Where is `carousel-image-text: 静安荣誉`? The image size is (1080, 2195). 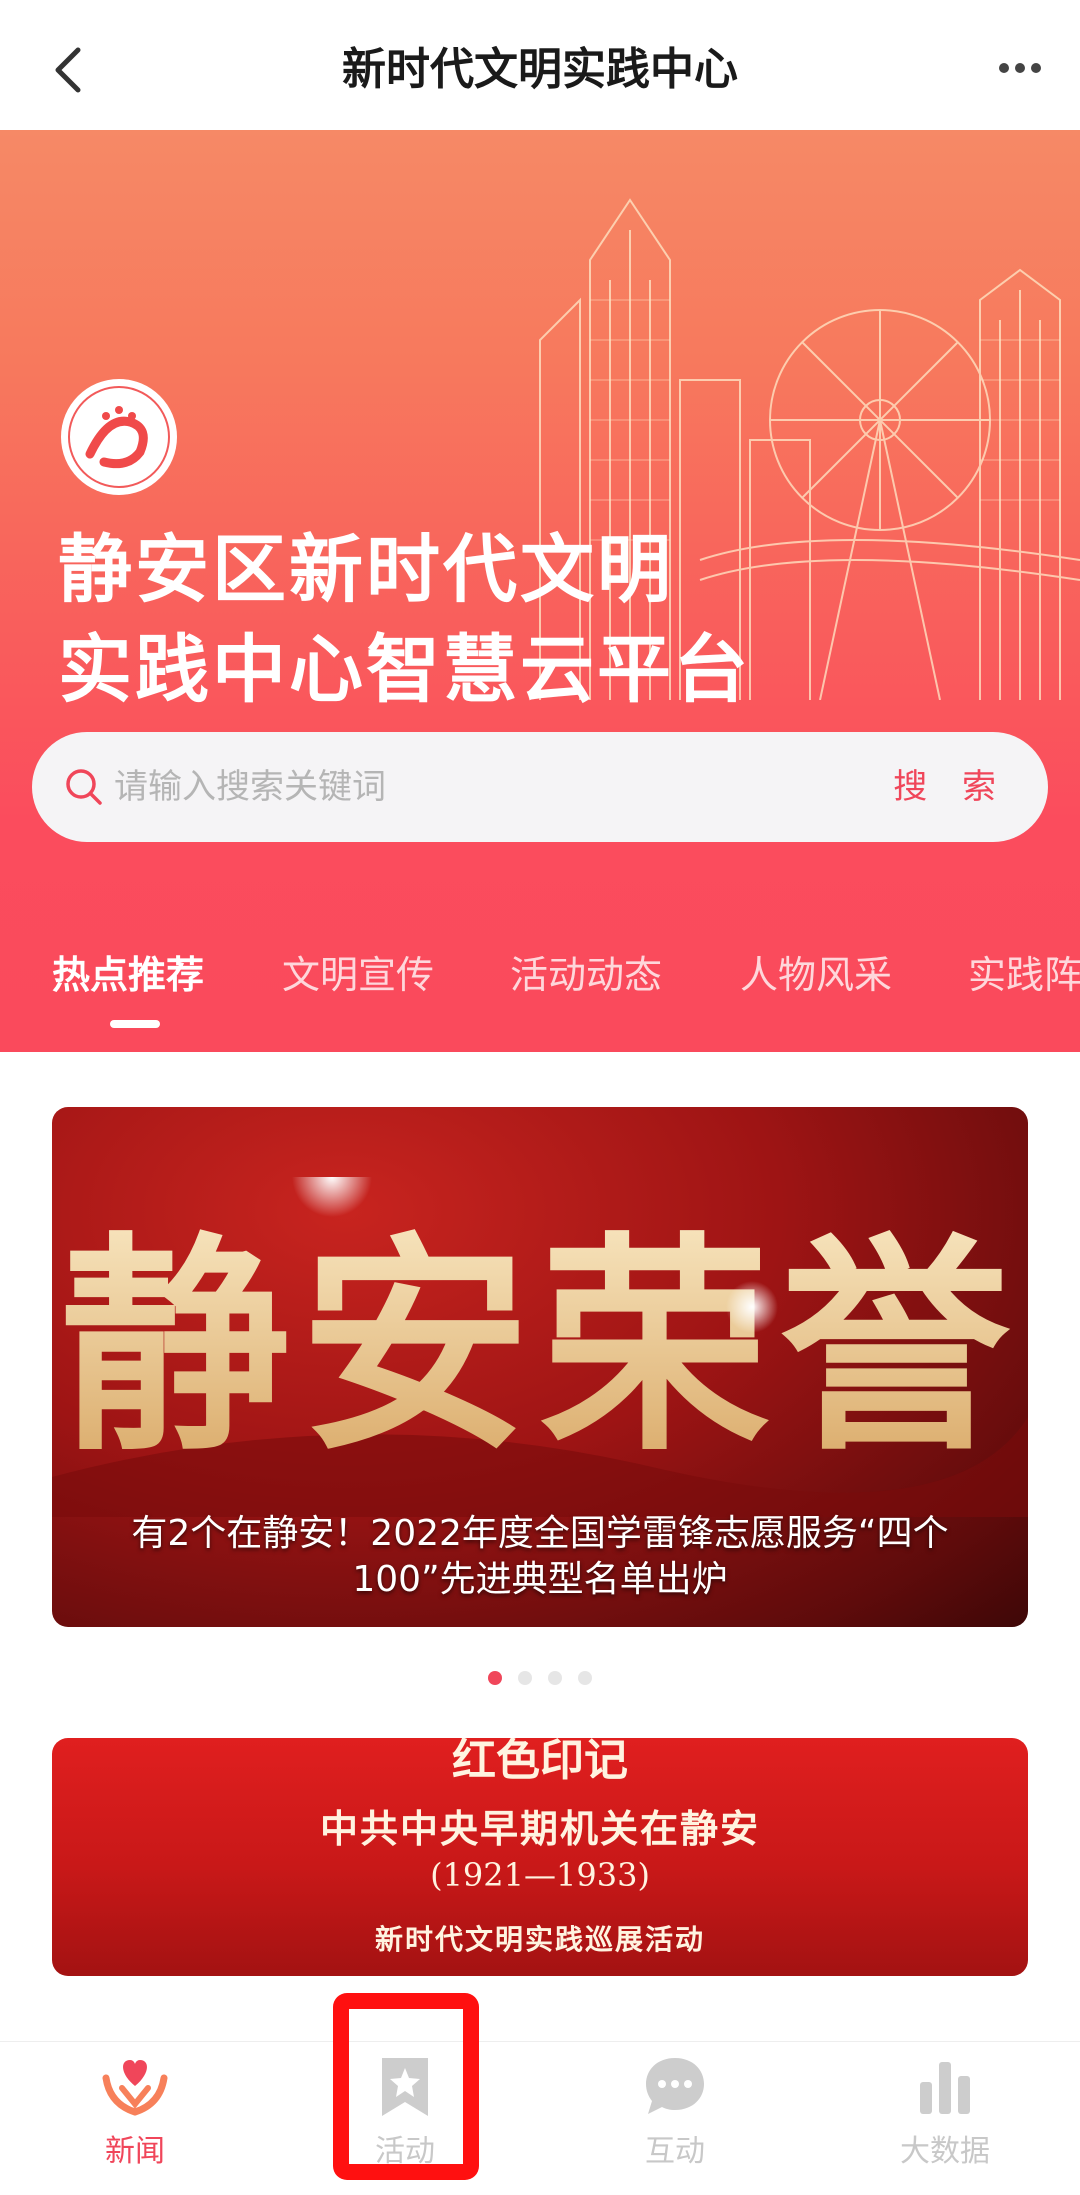
carousel-image-text: 静安荣誉 is located at coordinates (540, 1347).